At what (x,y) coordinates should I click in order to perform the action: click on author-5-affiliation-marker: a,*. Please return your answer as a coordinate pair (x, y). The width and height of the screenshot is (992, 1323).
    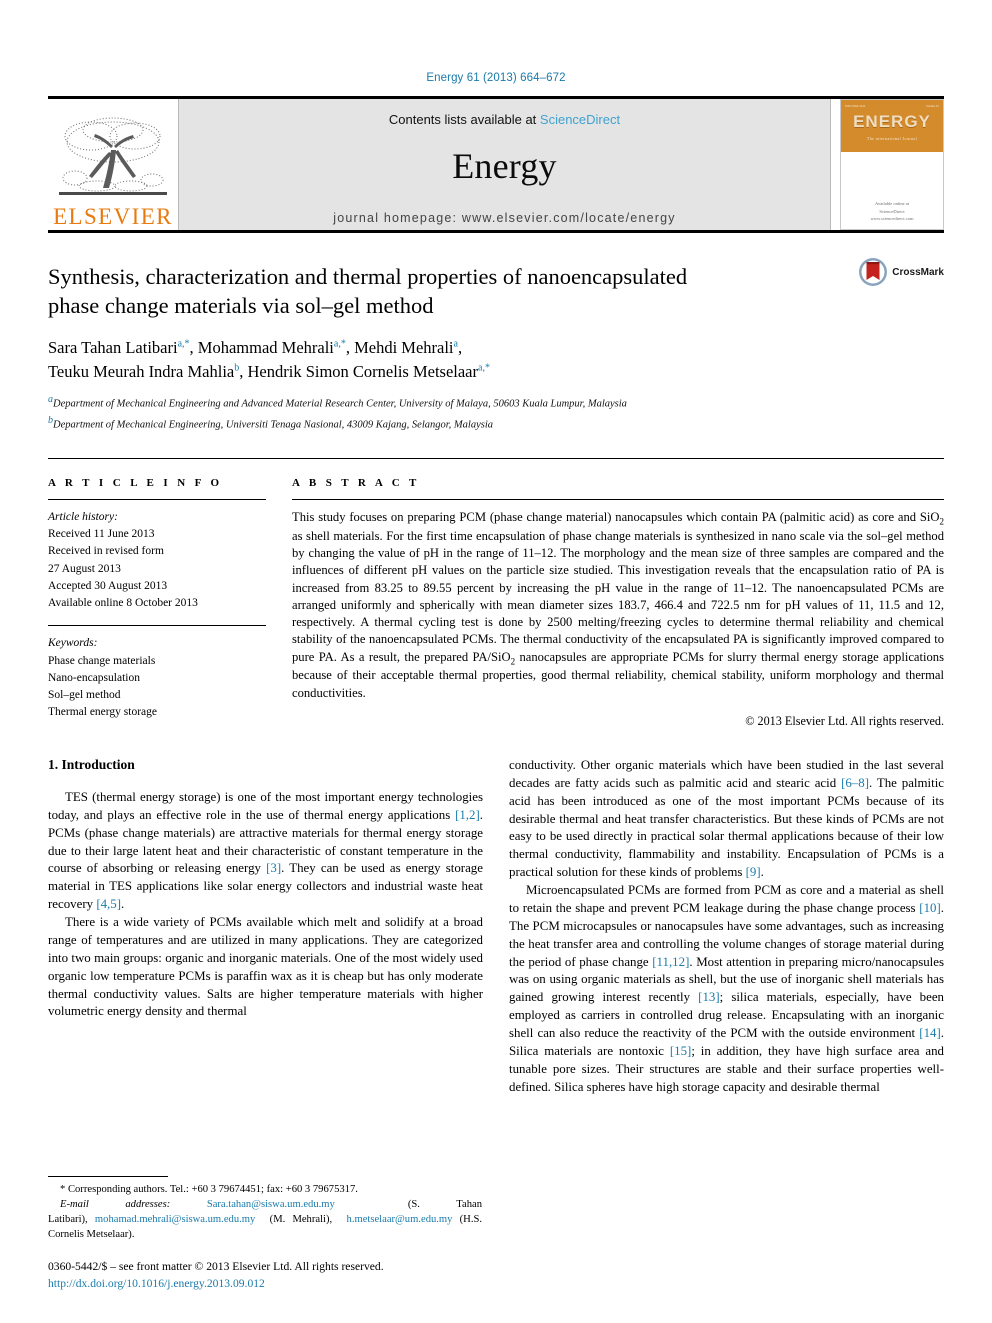
    Looking at the image, I should click on (484, 368).